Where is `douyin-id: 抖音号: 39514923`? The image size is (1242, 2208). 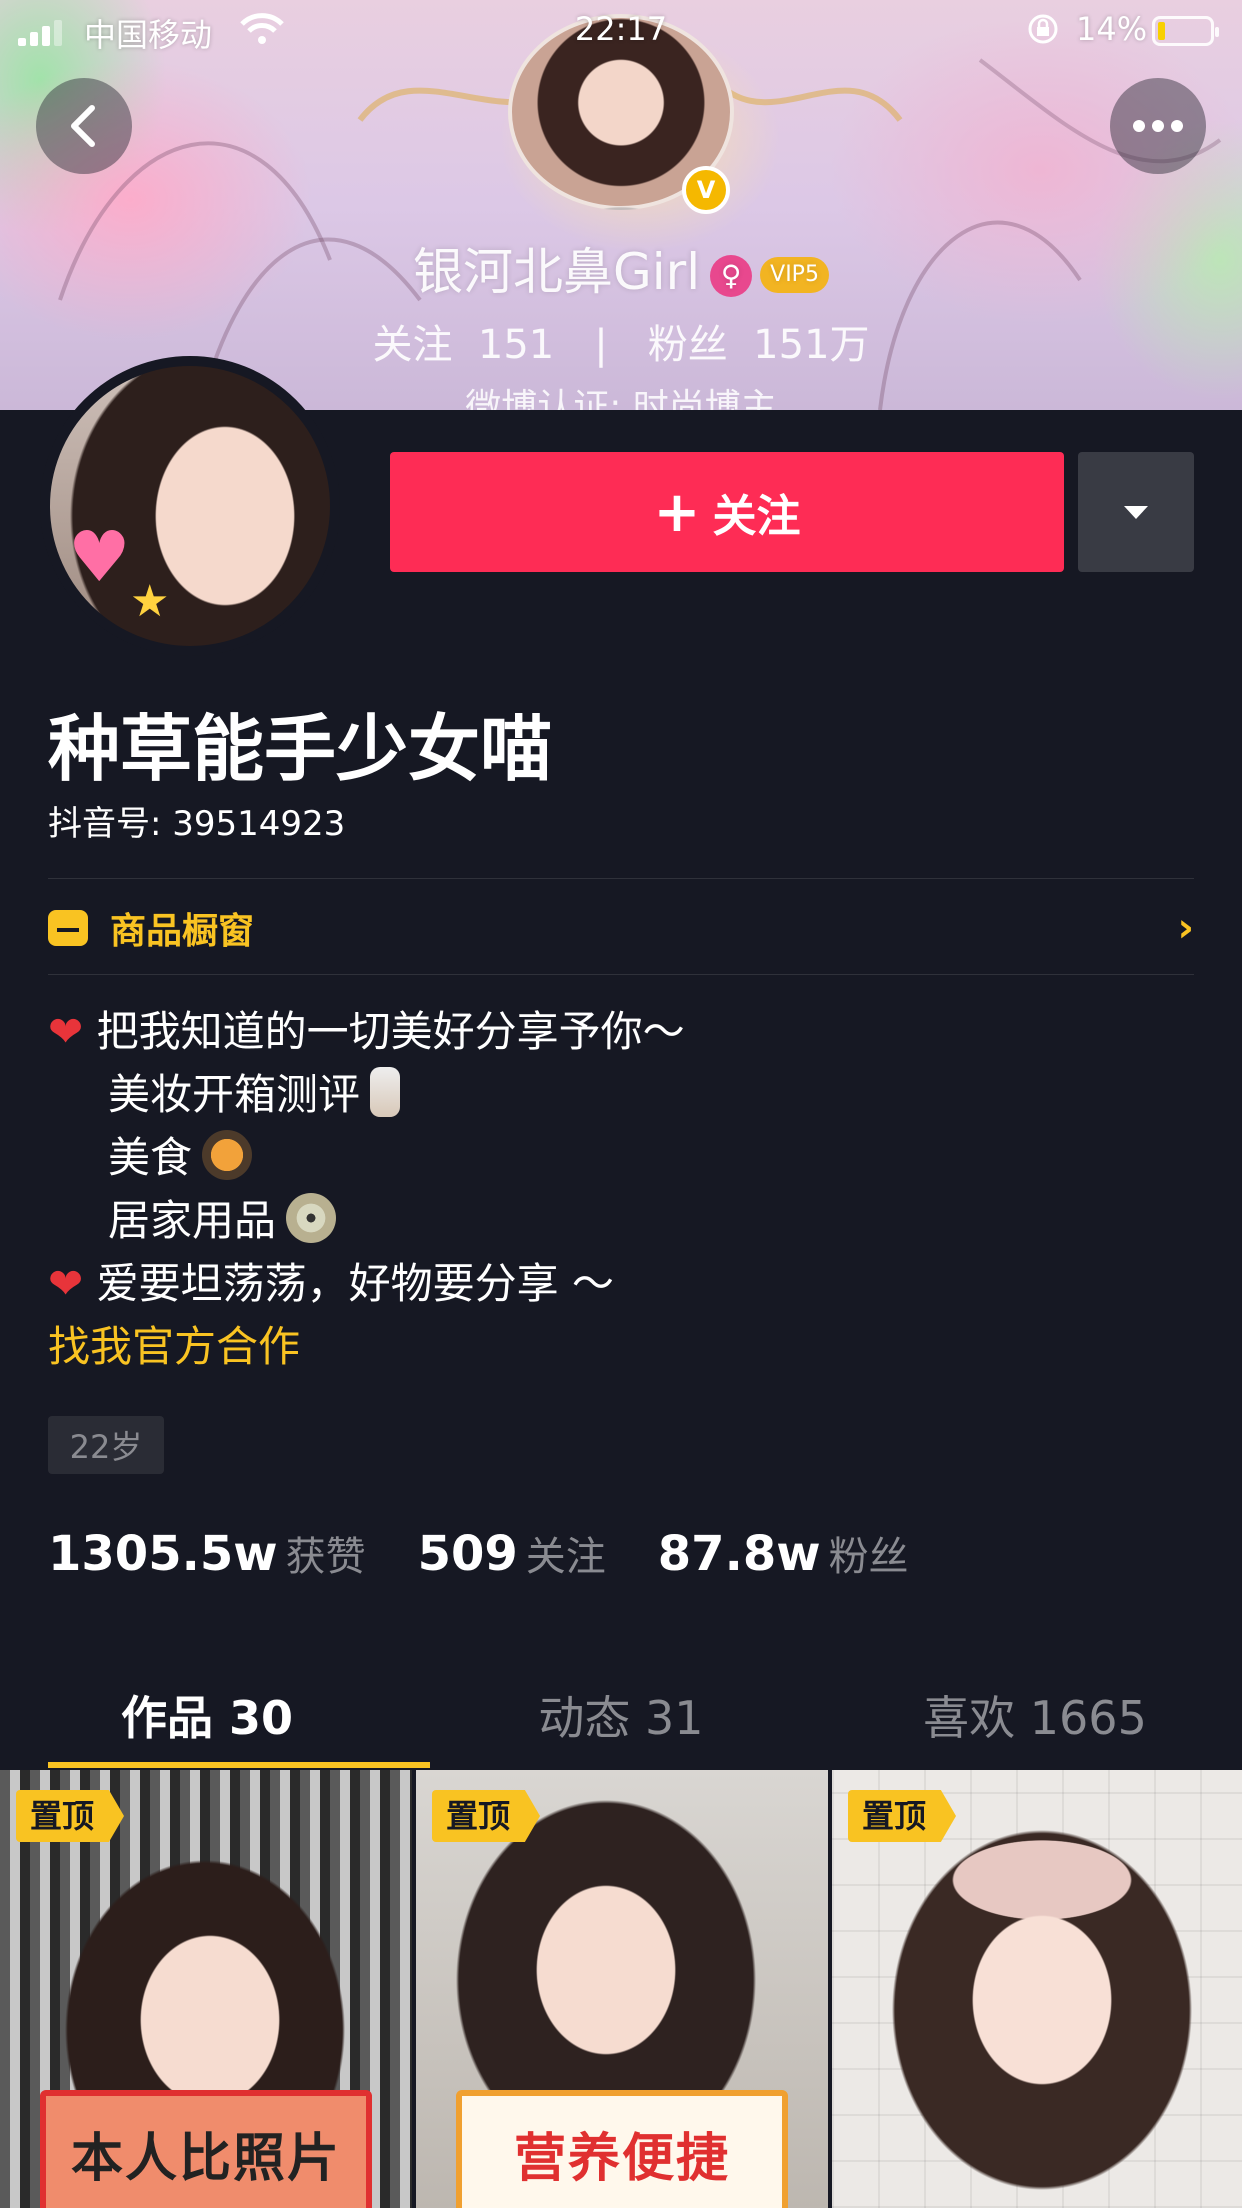 douyin-id: 抖音号: 39514923 is located at coordinates (197, 824).